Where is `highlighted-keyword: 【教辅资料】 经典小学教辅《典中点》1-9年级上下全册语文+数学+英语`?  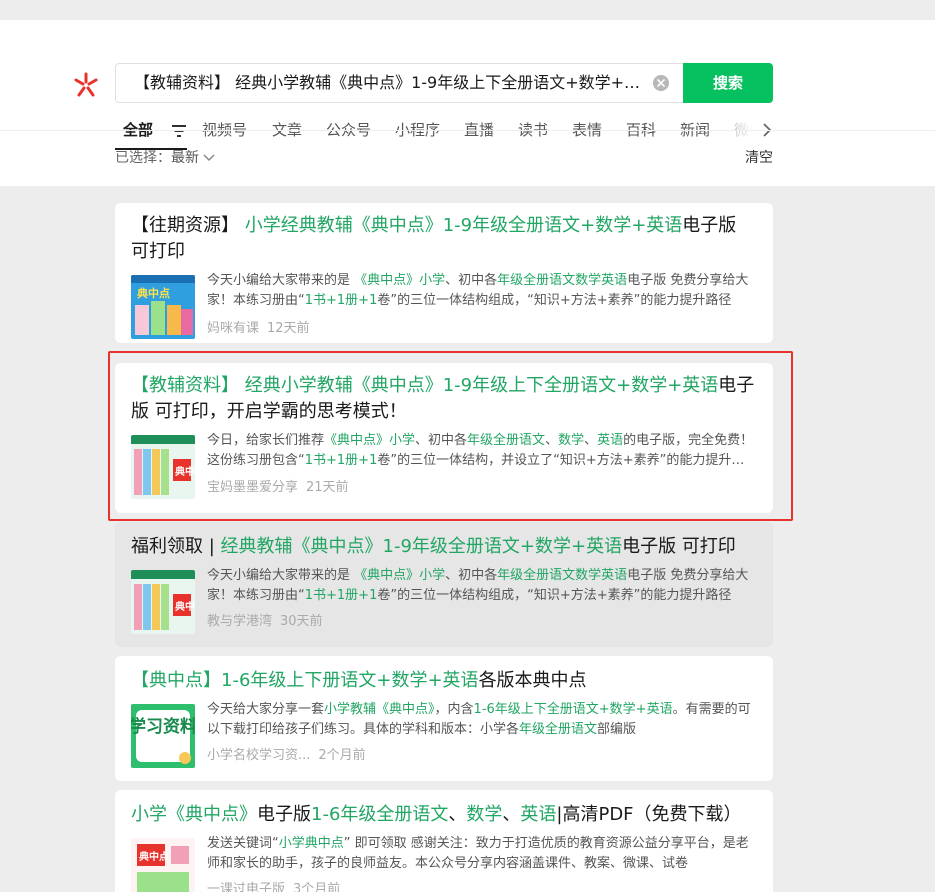 highlighted-keyword: 【教辅资料】 经典小学教辅《典中点》1-9年级上下全册语文+数学+英语 is located at coordinates (425, 385).